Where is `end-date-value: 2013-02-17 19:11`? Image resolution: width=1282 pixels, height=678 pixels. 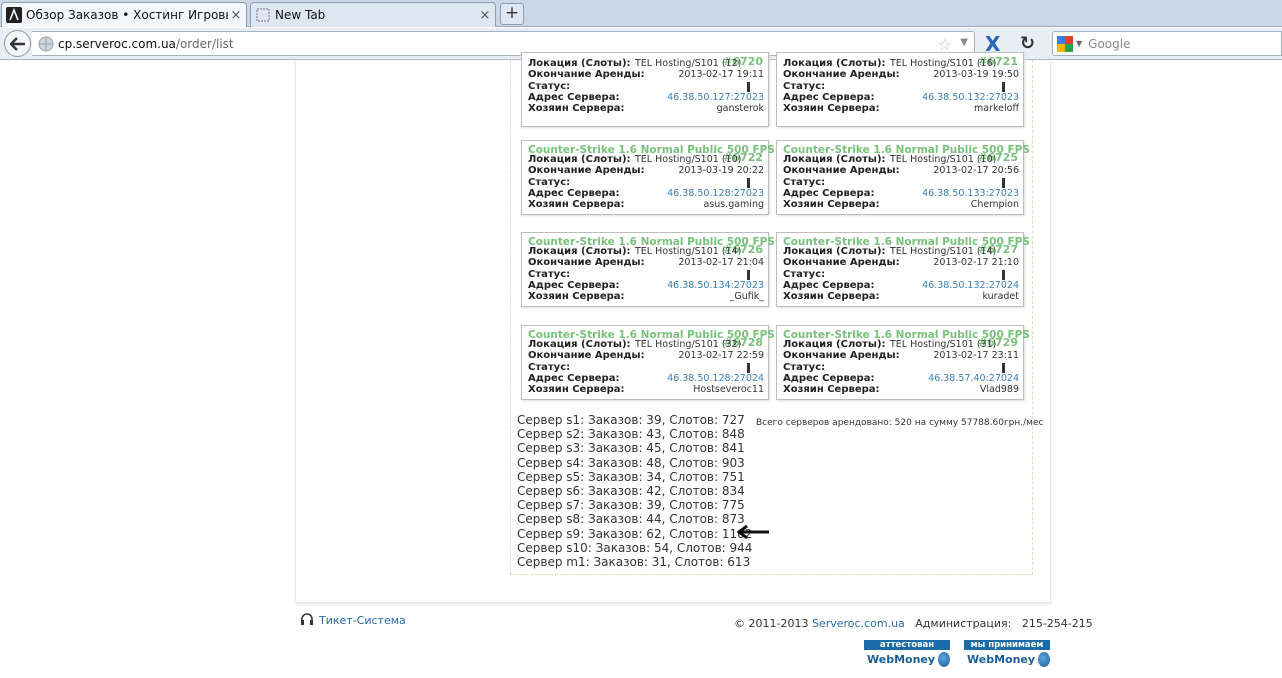
end-date-value: 2013-02-17 19:11 is located at coordinates (721, 74).